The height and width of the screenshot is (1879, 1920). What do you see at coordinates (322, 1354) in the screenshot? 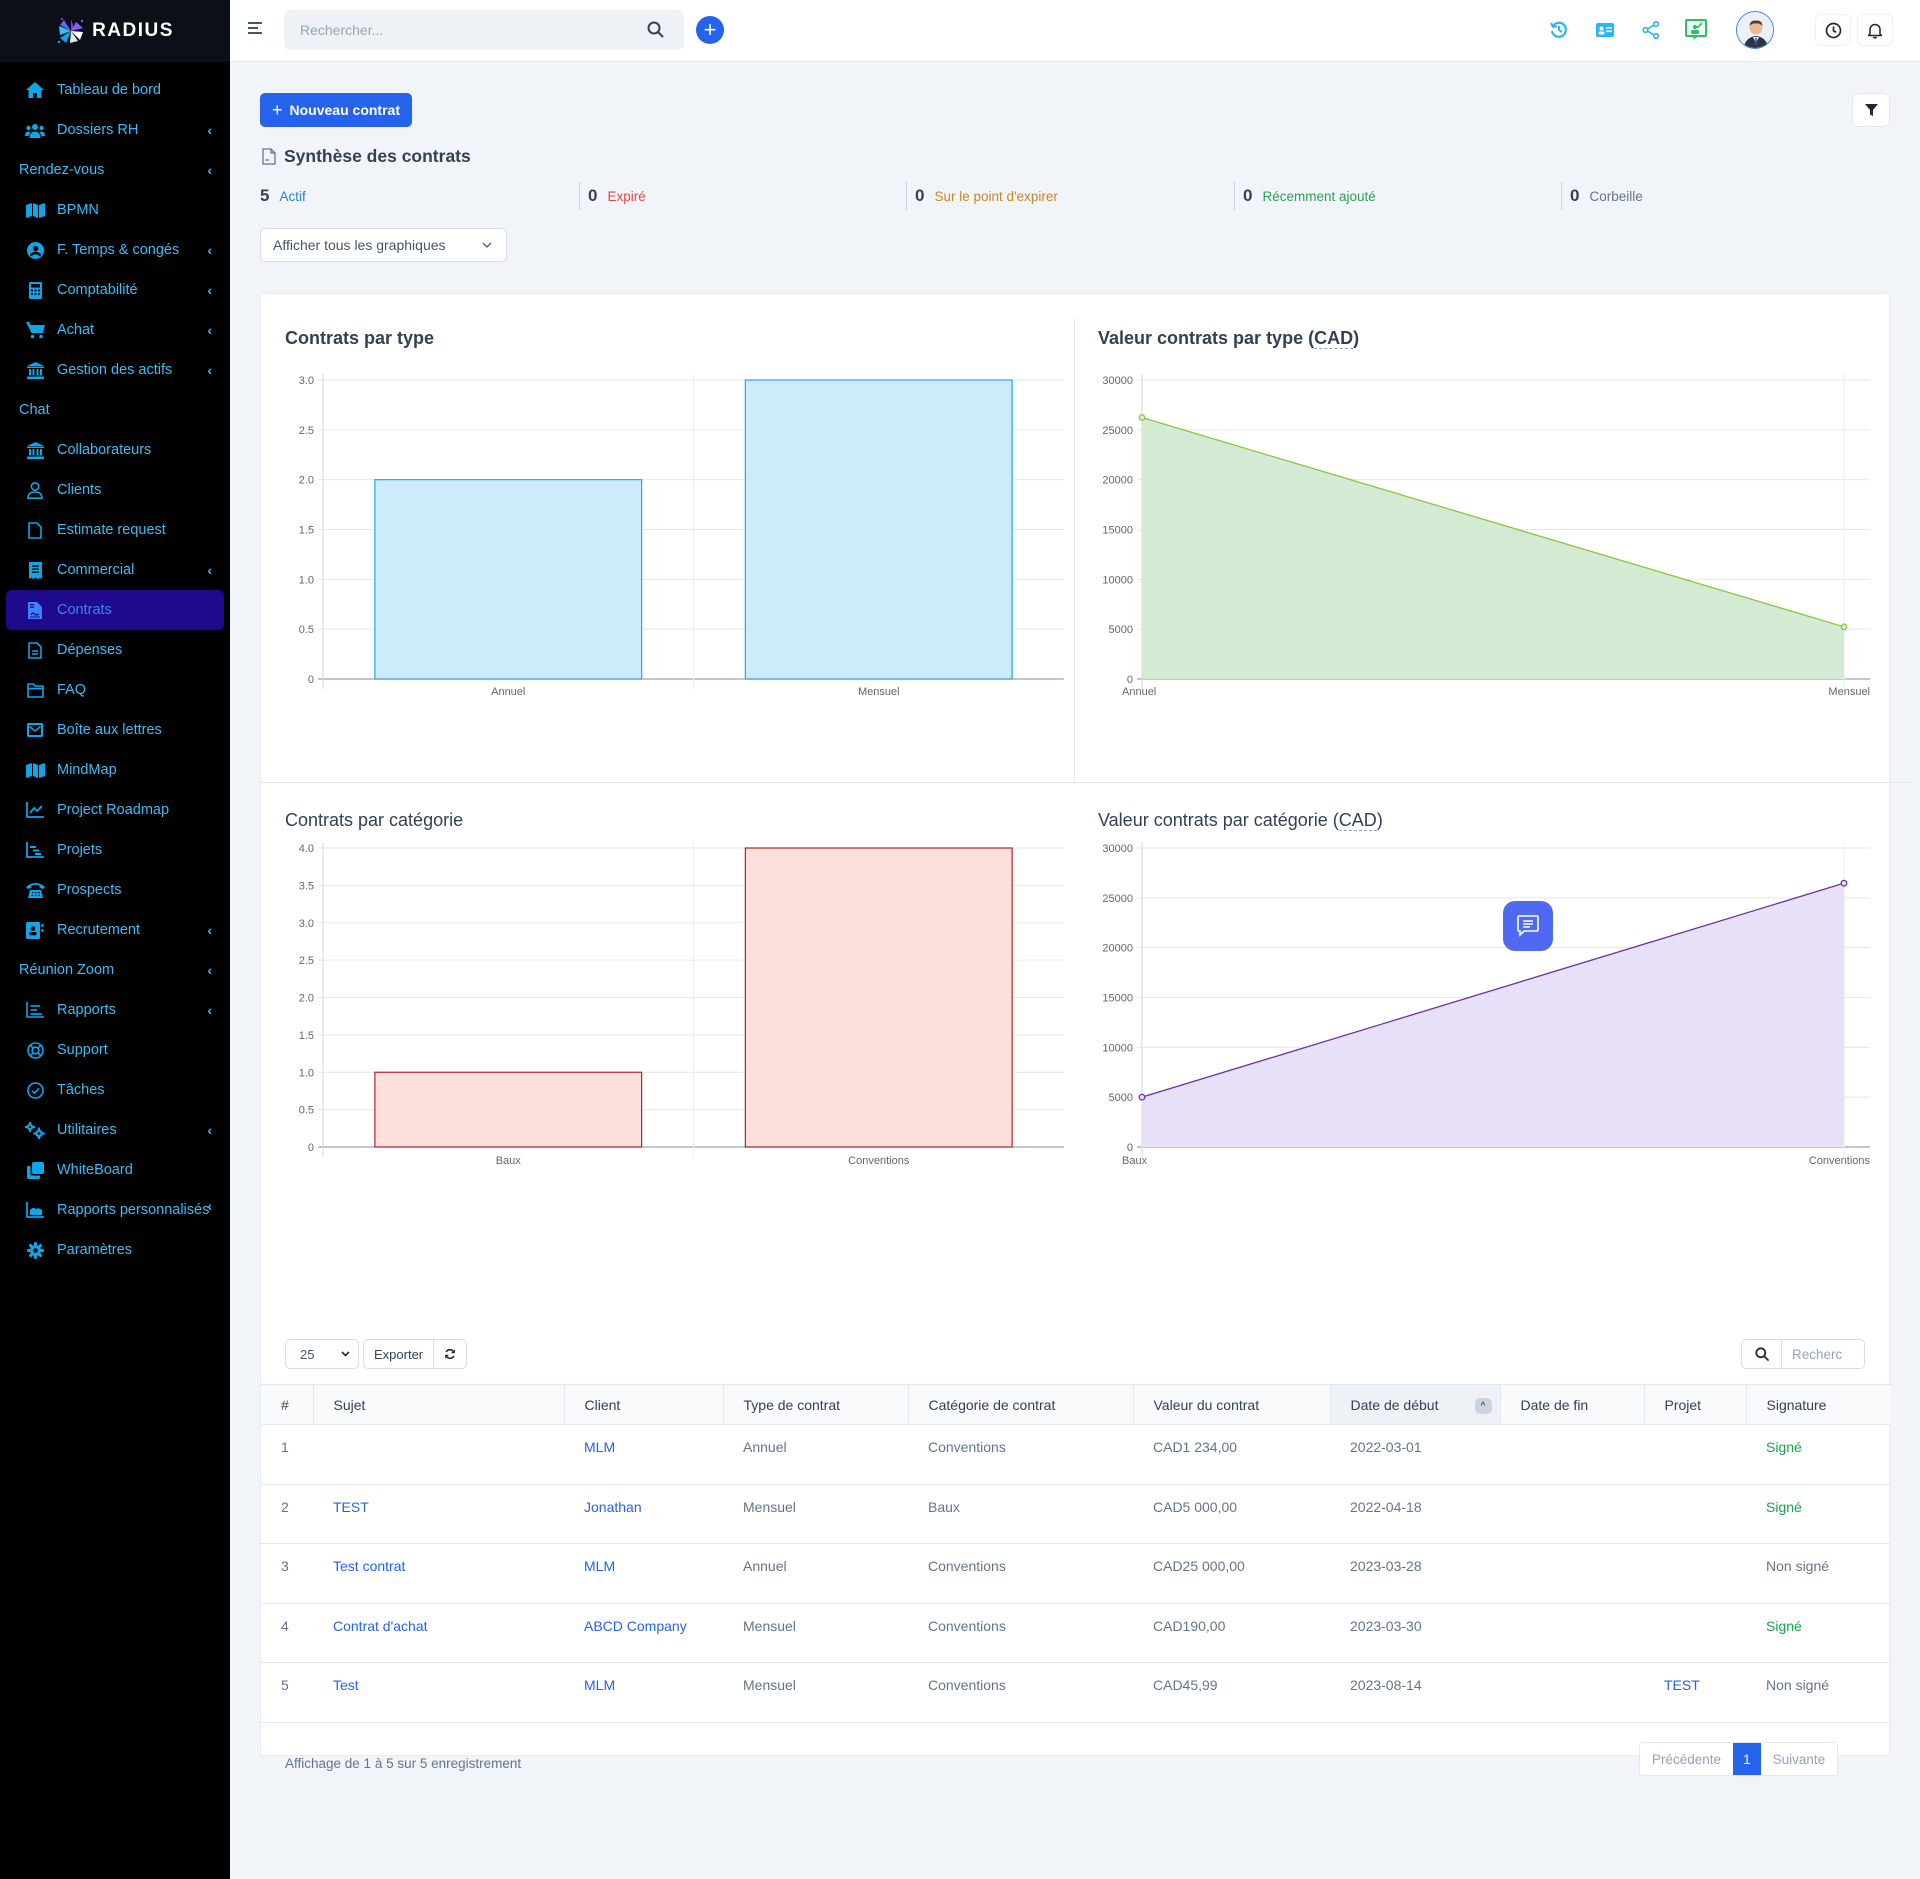
I see `page-length-select: 25` at bounding box center [322, 1354].